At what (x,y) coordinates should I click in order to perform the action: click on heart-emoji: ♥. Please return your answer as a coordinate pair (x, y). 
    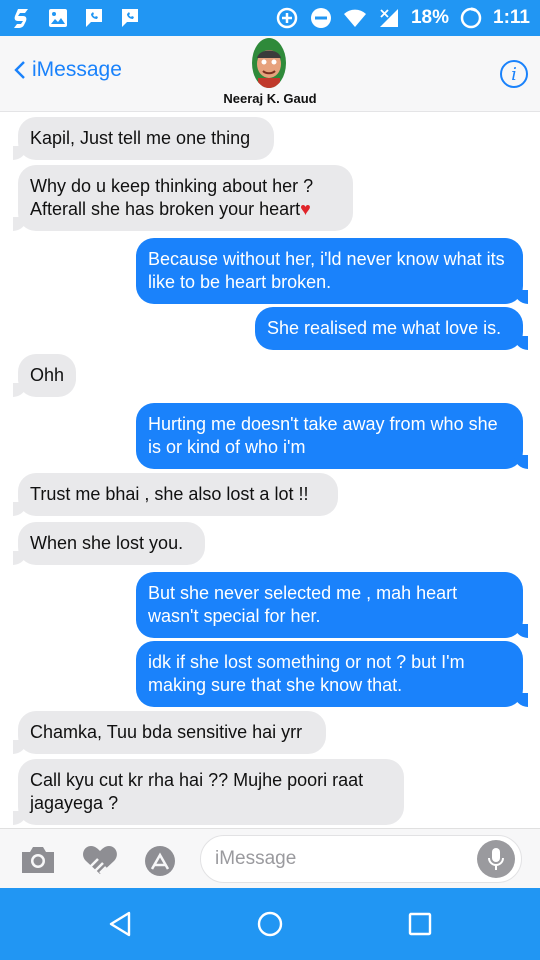
    Looking at the image, I should click on (305, 209).